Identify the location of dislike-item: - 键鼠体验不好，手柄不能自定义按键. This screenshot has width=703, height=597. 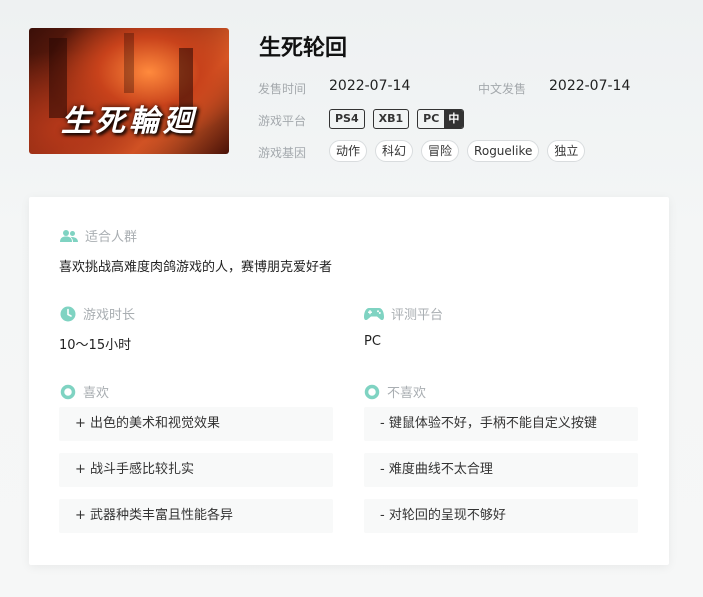
(501, 424).